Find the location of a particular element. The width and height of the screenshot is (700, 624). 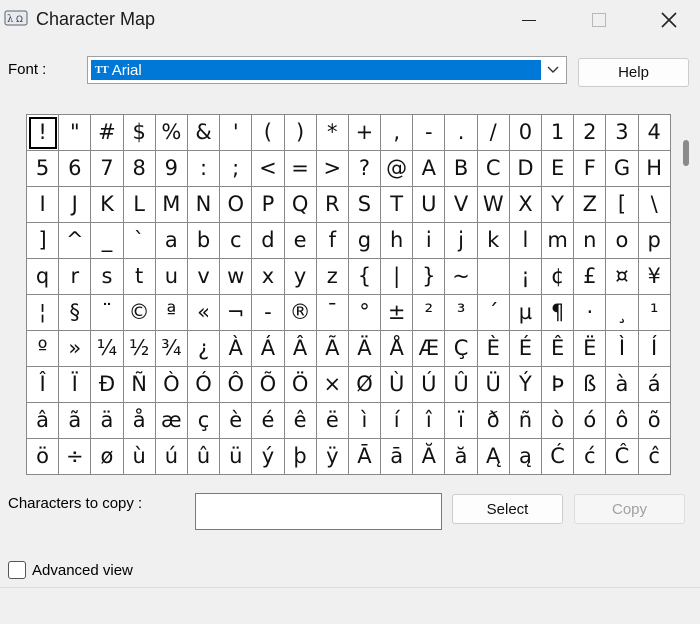

character-cell: è is located at coordinates (236, 421).